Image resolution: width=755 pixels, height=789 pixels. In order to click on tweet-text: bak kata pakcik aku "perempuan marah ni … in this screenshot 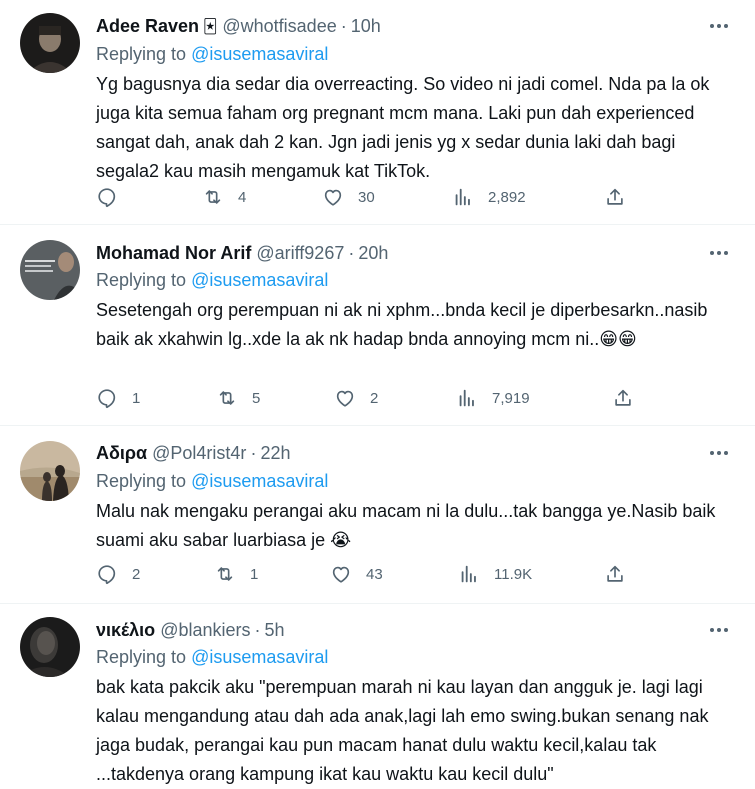, I will do `click(402, 730)`.